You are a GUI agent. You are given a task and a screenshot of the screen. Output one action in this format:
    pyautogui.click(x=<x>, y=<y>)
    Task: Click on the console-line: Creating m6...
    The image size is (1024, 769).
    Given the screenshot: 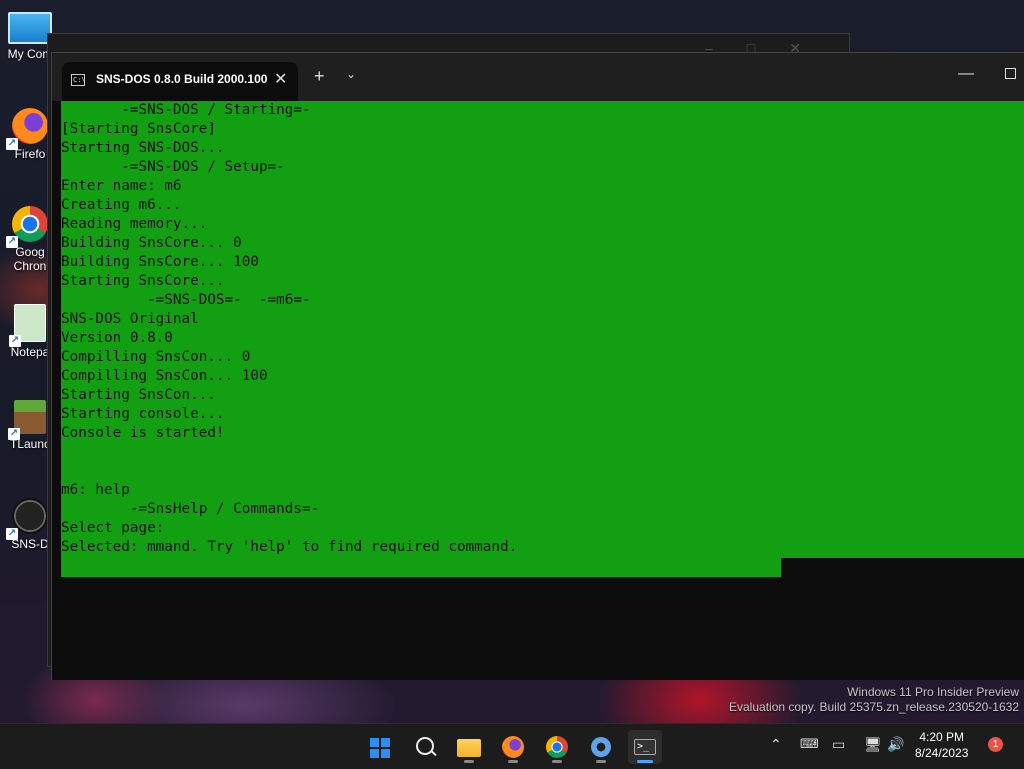 What is the action you would take?
    pyautogui.click(x=121, y=205)
    